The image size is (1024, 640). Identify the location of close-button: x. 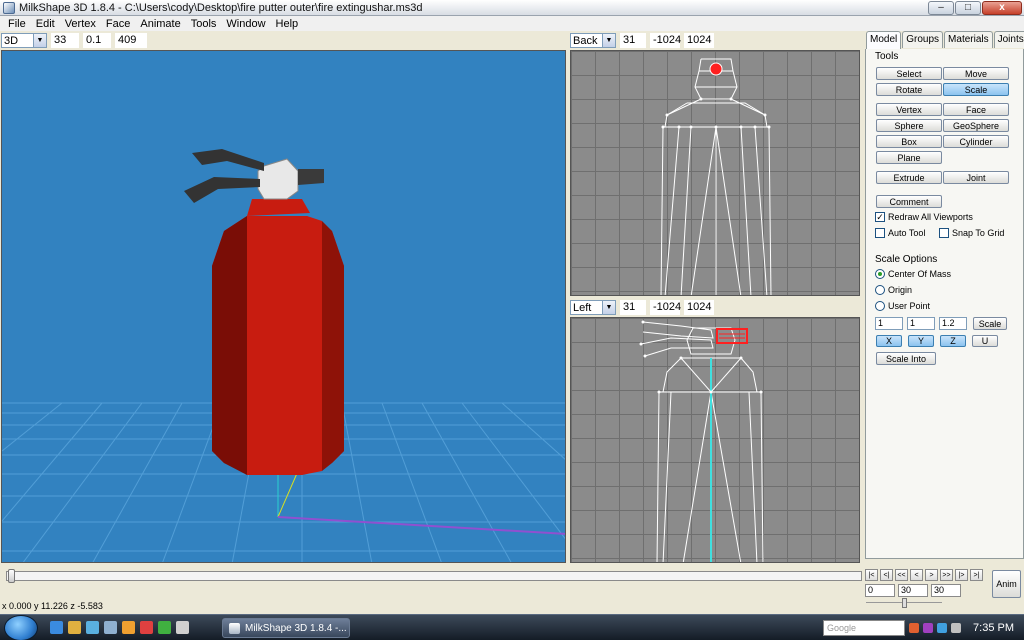
(1002, 8).